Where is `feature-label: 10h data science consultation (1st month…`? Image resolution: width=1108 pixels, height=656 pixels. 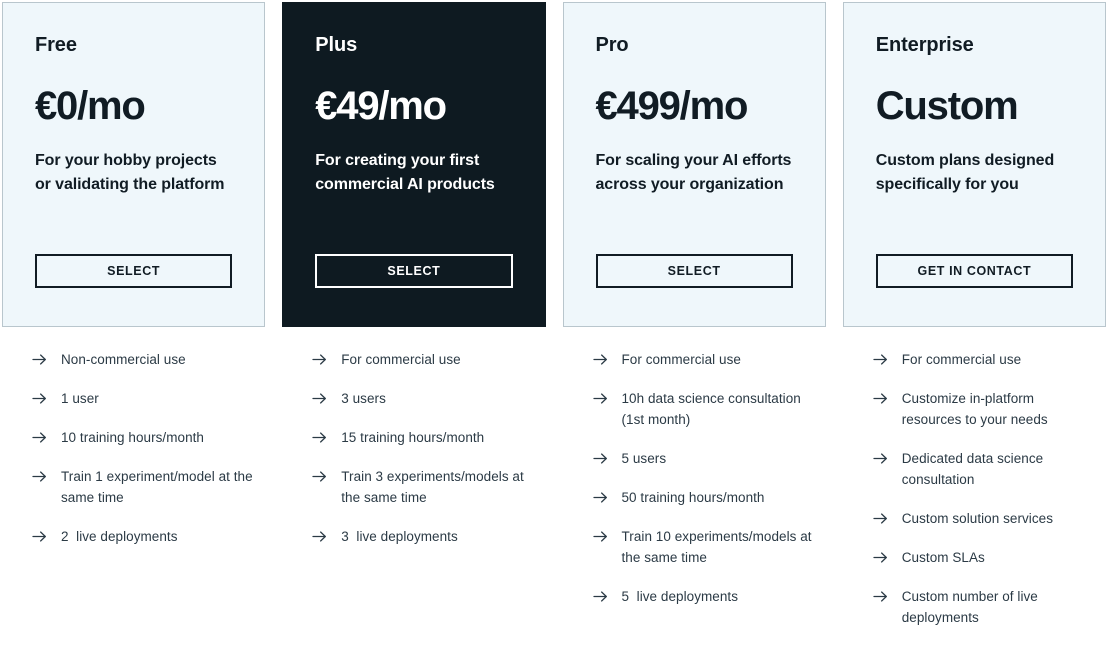 feature-label: 10h data science consultation (1st month… is located at coordinates (713, 409).